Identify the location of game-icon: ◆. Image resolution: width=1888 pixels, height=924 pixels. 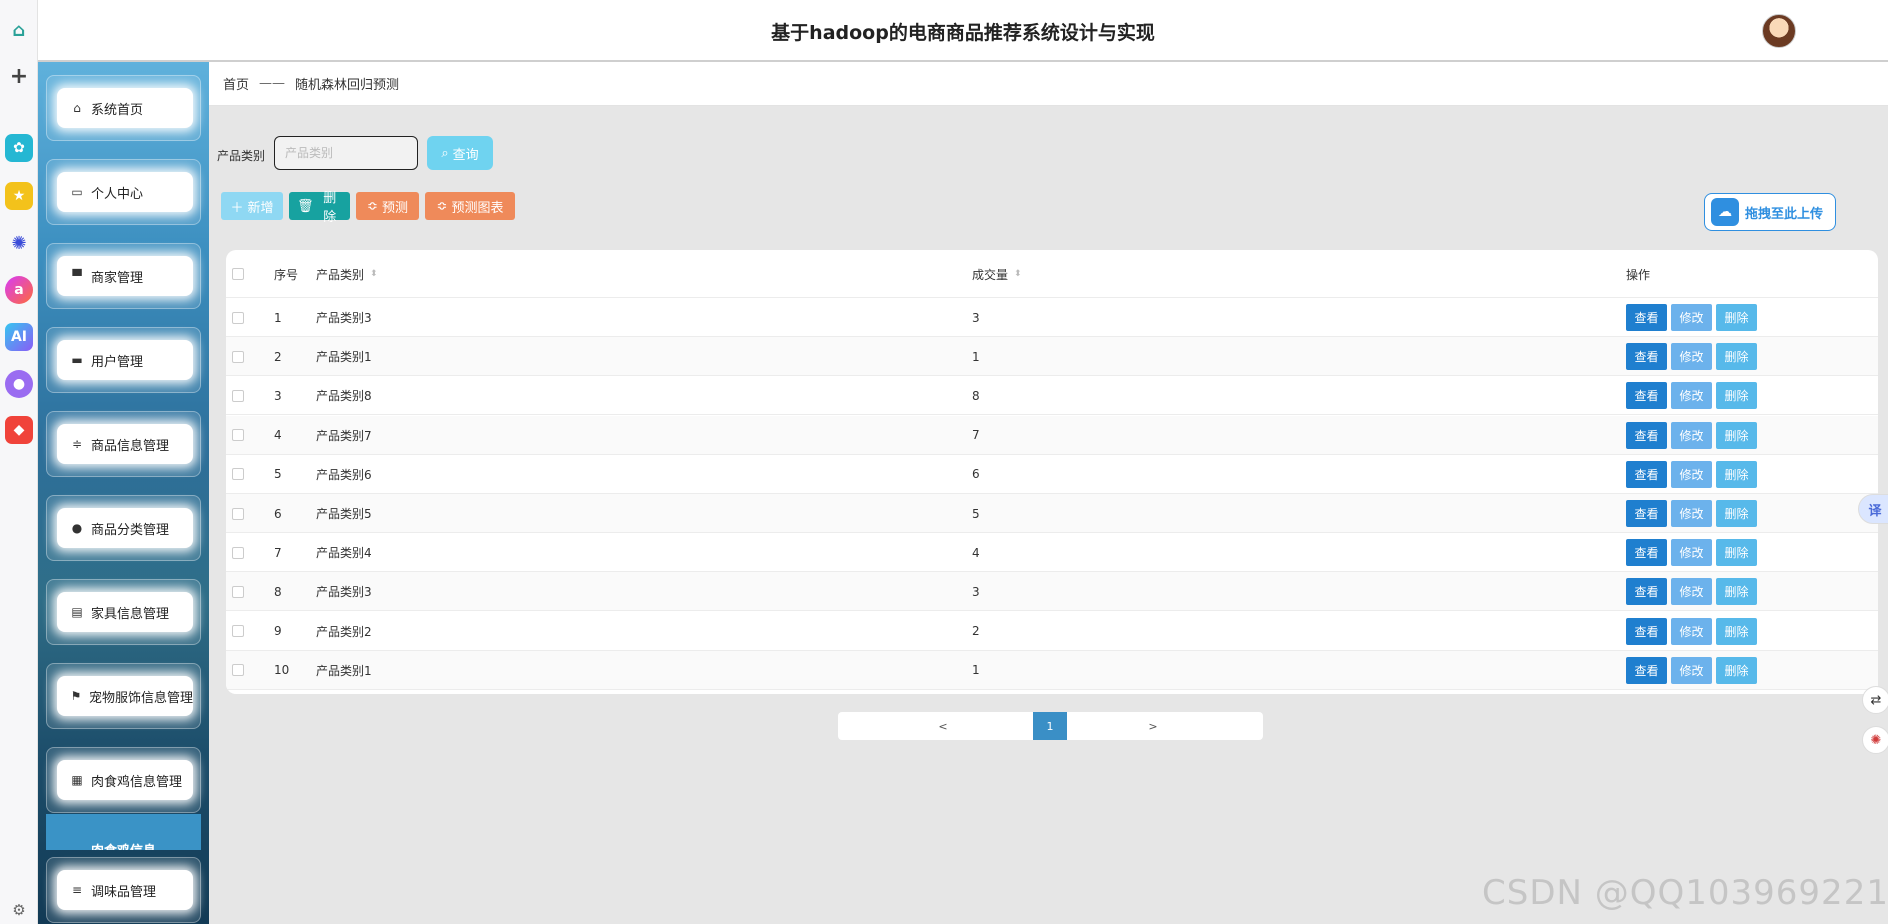
(19, 430).